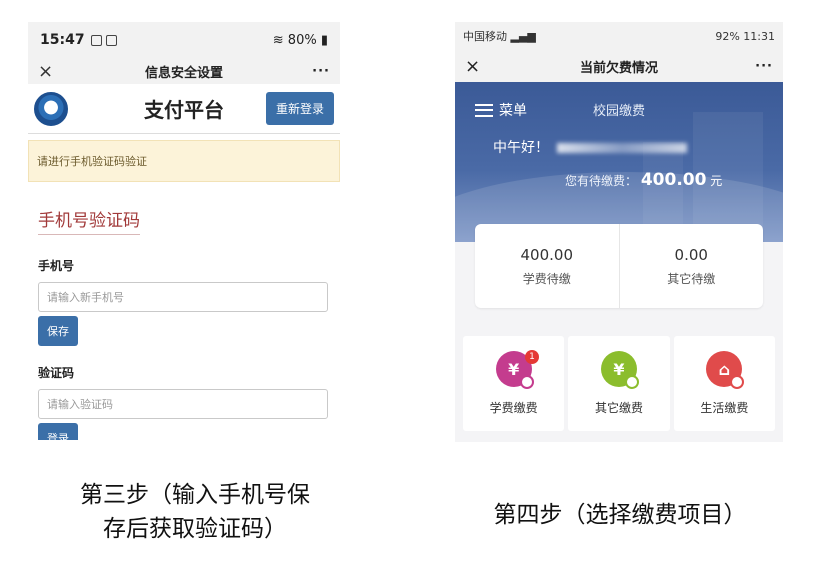 Image resolution: width=822 pixels, height=568 pixels. I want to click on status-bar: 15:47 ≋ 80% ▮, so click(184, 40).